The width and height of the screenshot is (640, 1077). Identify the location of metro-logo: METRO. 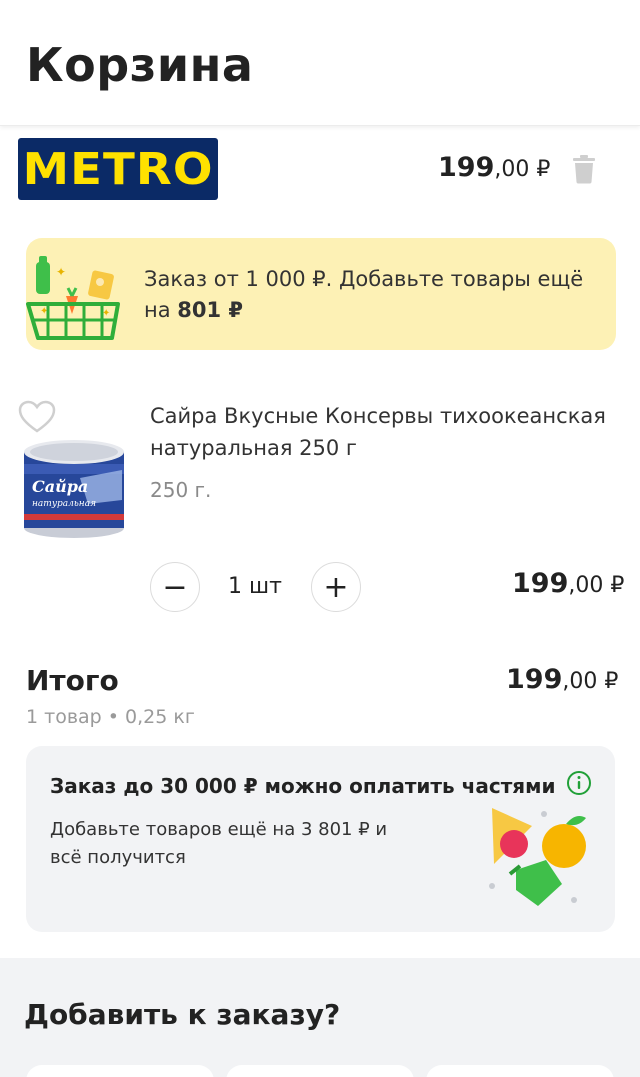
(118, 169).